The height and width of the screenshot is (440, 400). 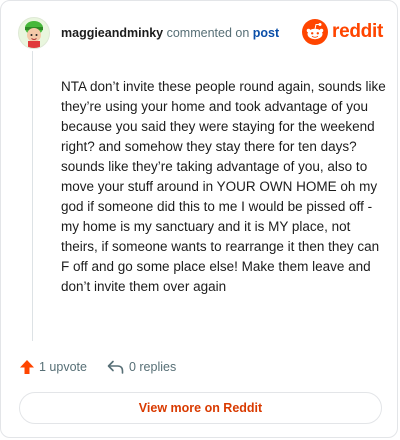 What do you see at coordinates (200, 408) in the screenshot?
I see `view-more-button: View more on Reddit` at bounding box center [200, 408].